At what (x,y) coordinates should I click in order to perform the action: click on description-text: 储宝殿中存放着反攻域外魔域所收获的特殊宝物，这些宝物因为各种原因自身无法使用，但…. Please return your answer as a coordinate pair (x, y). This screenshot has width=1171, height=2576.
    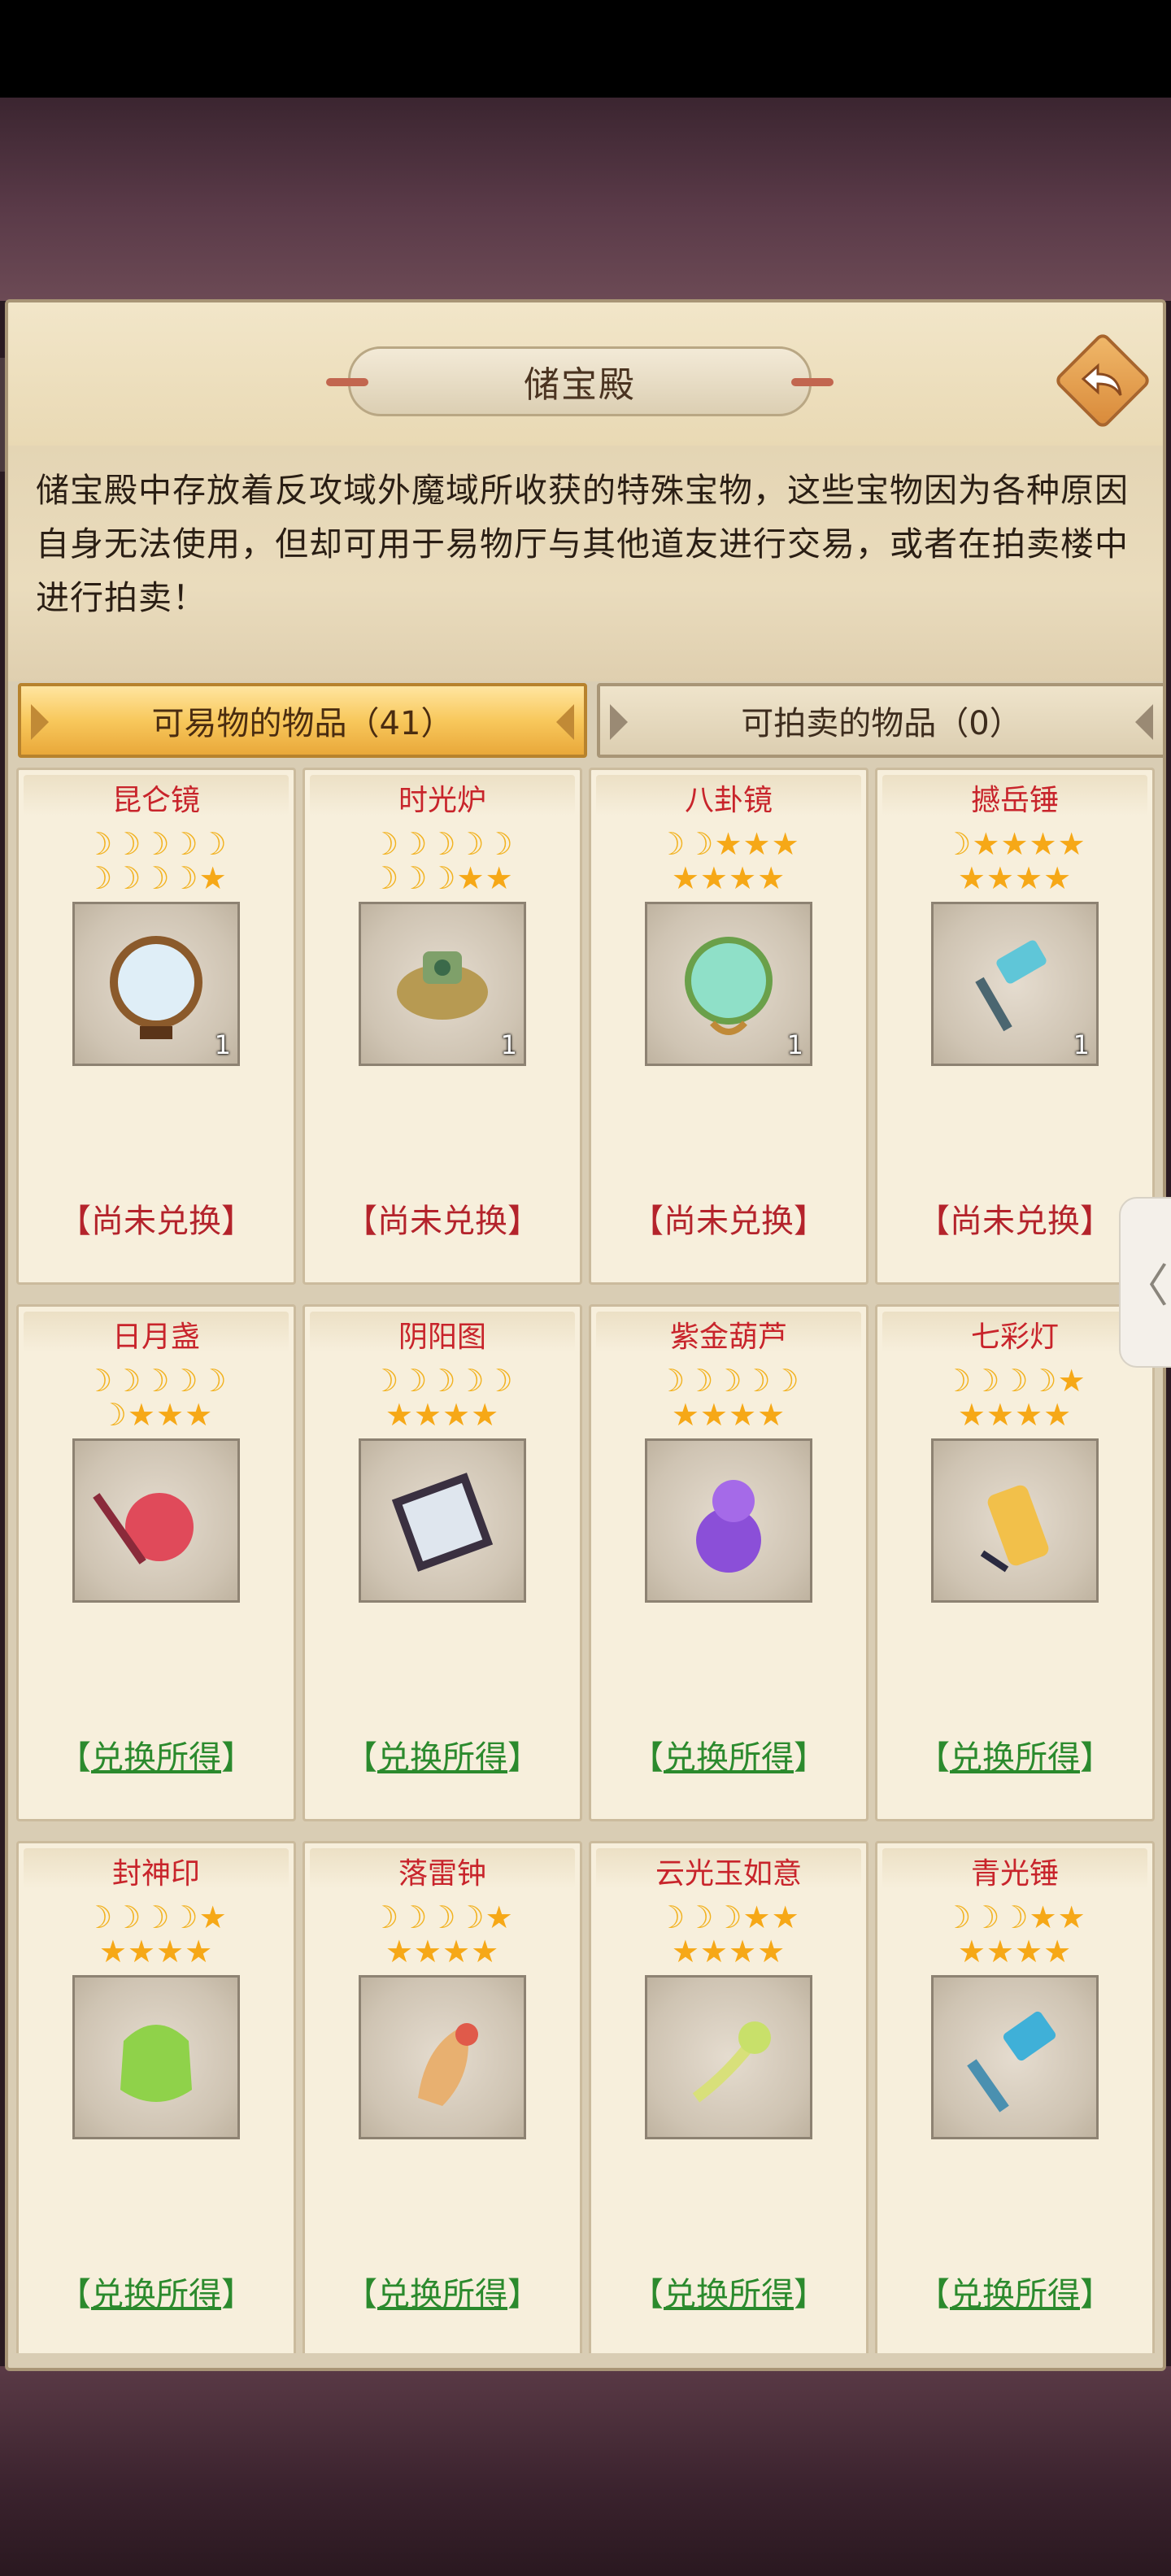
    Looking at the image, I should click on (583, 544).